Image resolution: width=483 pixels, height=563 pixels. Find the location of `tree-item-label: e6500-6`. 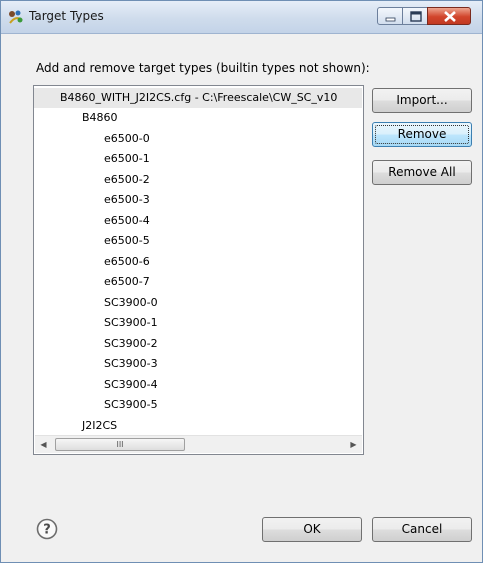

tree-item-label: e6500-6 is located at coordinates (127, 261).